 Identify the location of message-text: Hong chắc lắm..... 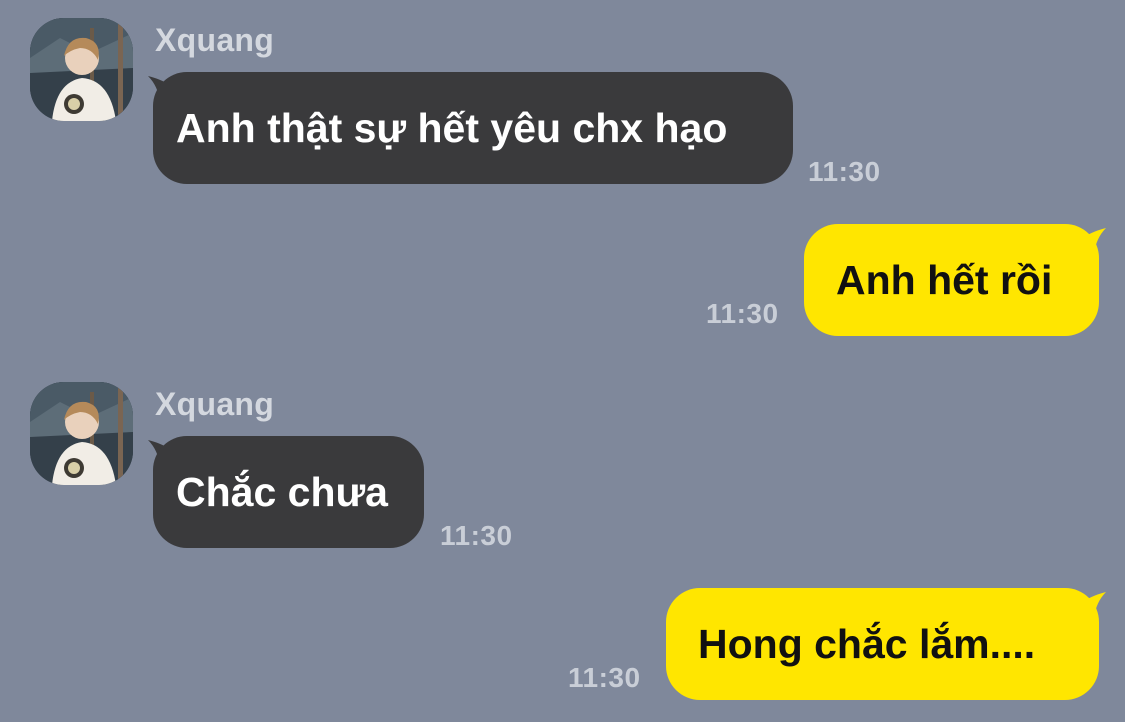
(867, 643).